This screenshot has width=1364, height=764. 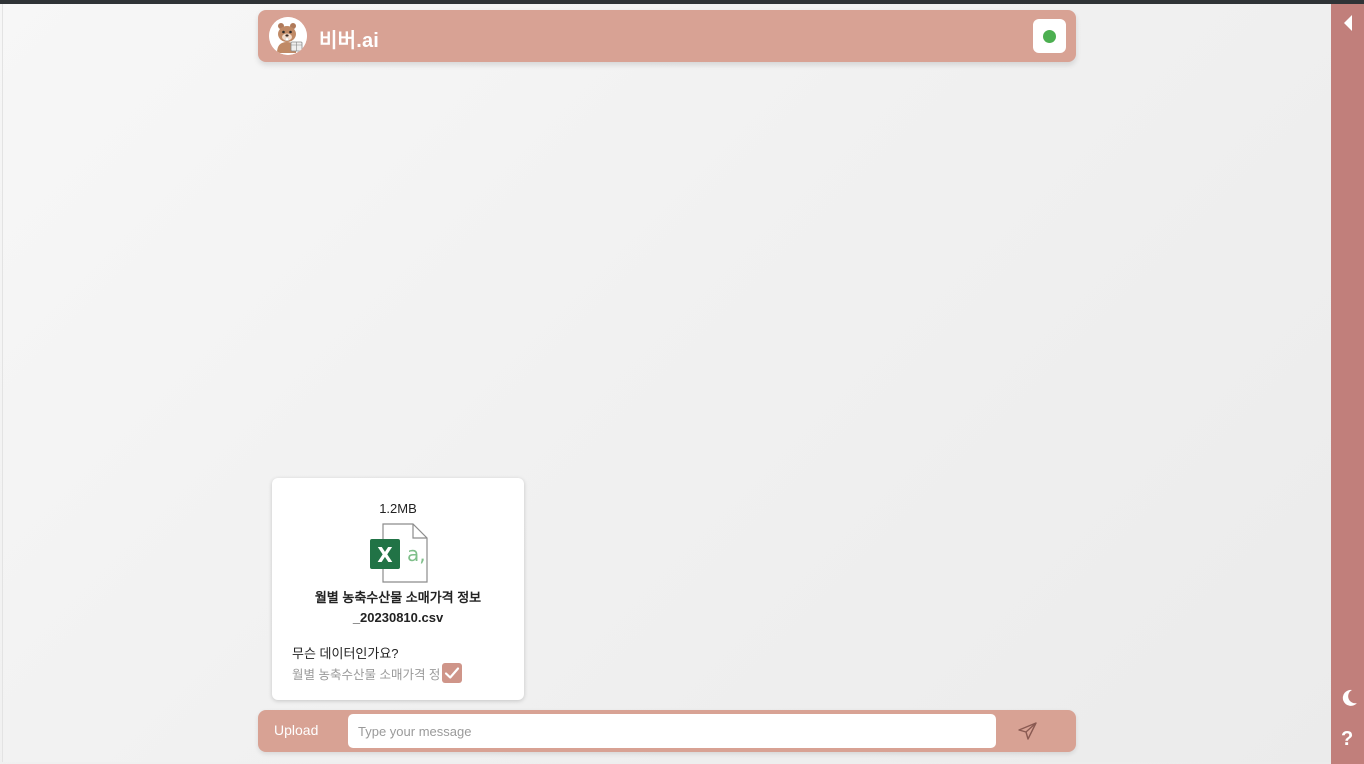 I want to click on confirm-checkbox, so click(x=452, y=673).